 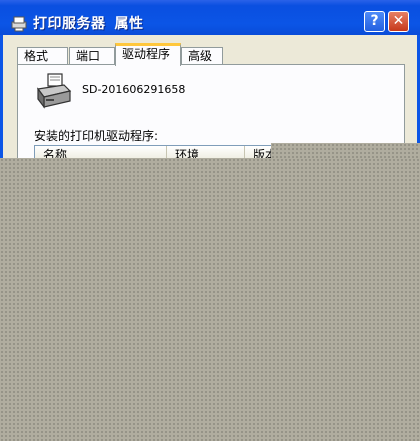 I want to click on server-name: SD-201606291658, so click(x=134, y=89).